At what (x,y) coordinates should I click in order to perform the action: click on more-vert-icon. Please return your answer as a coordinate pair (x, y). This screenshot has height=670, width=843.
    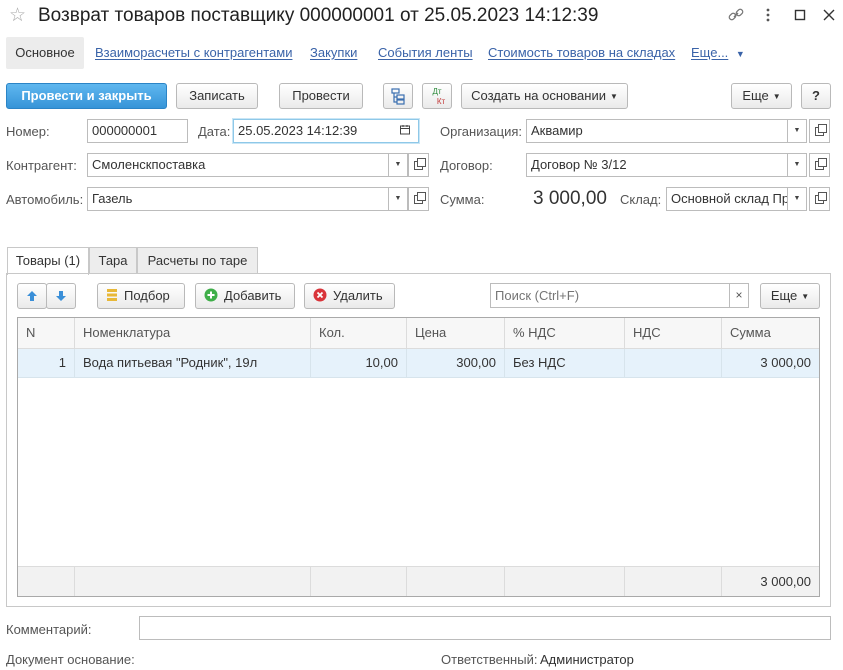
    Looking at the image, I should click on (768, 15).